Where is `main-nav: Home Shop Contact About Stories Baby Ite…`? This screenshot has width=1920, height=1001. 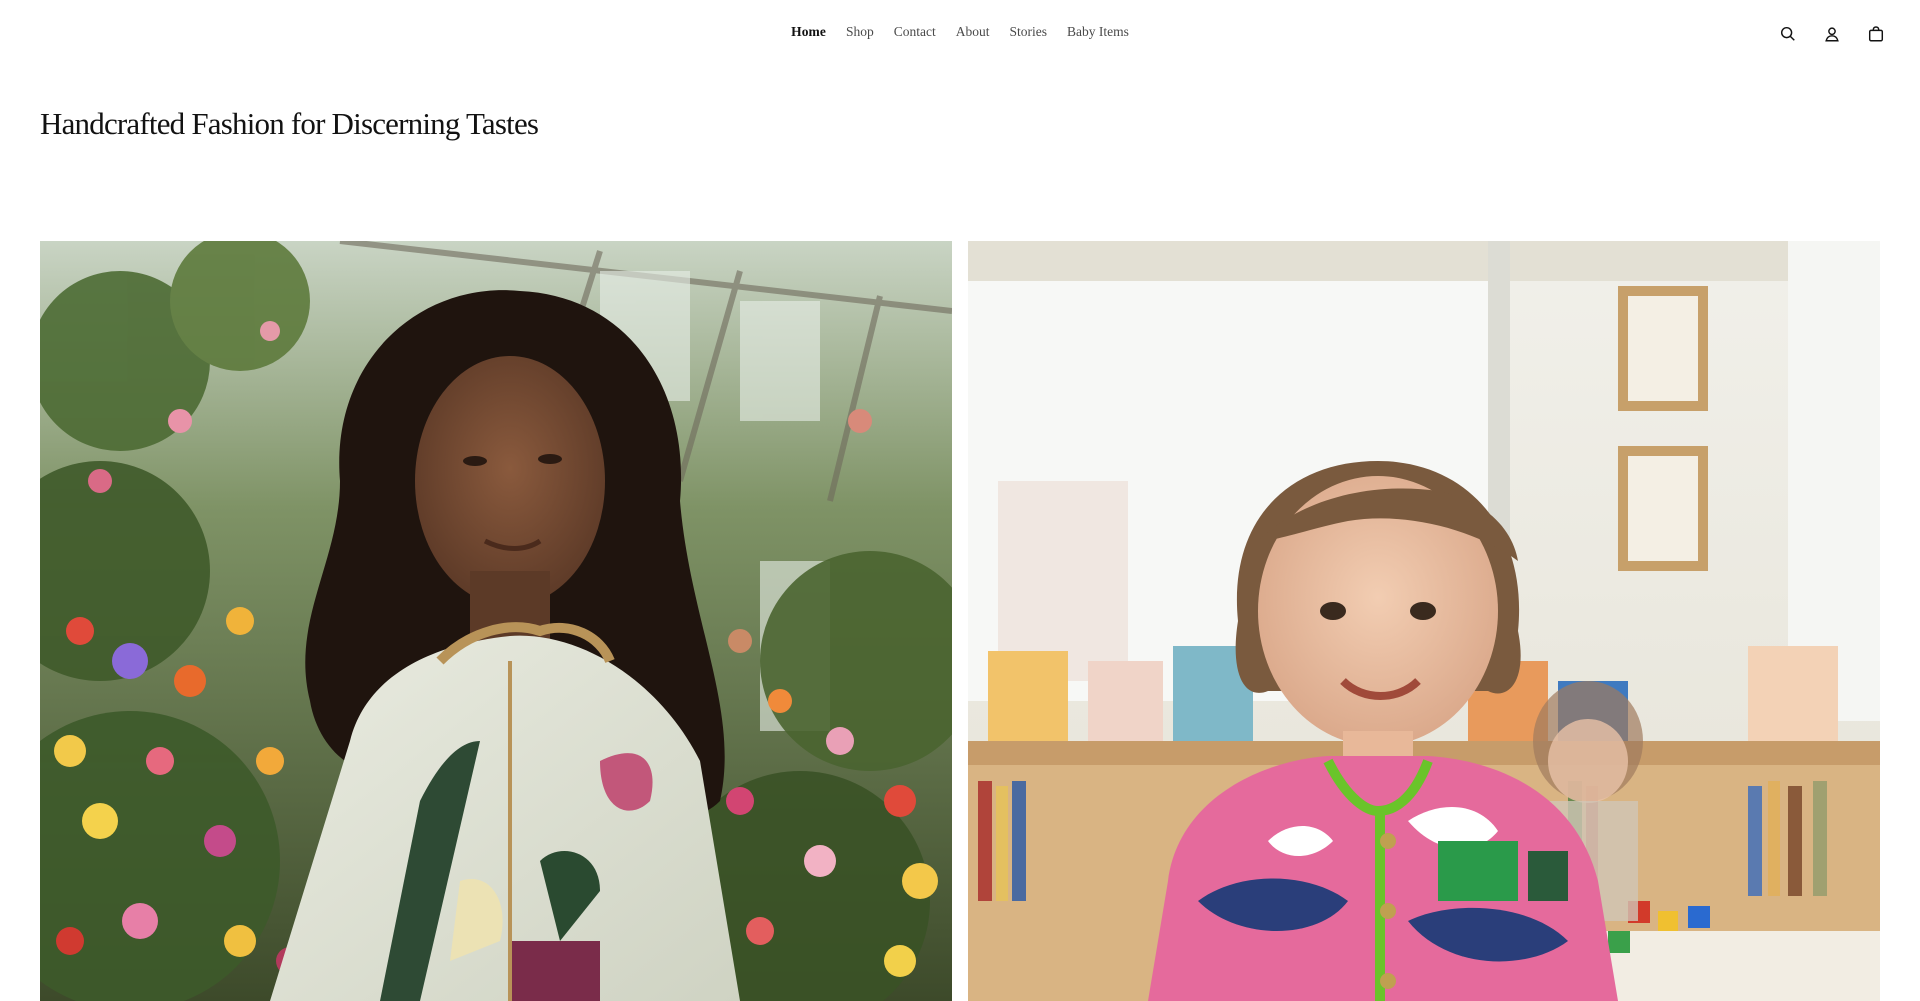
main-nav: Home Shop Contact About Stories Baby Ite… is located at coordinates (960, 32).